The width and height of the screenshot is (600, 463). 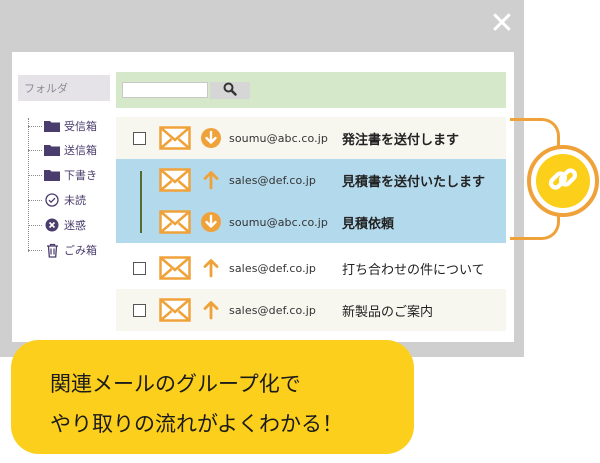 I want to click on search-input, so click(x=165, y=90).